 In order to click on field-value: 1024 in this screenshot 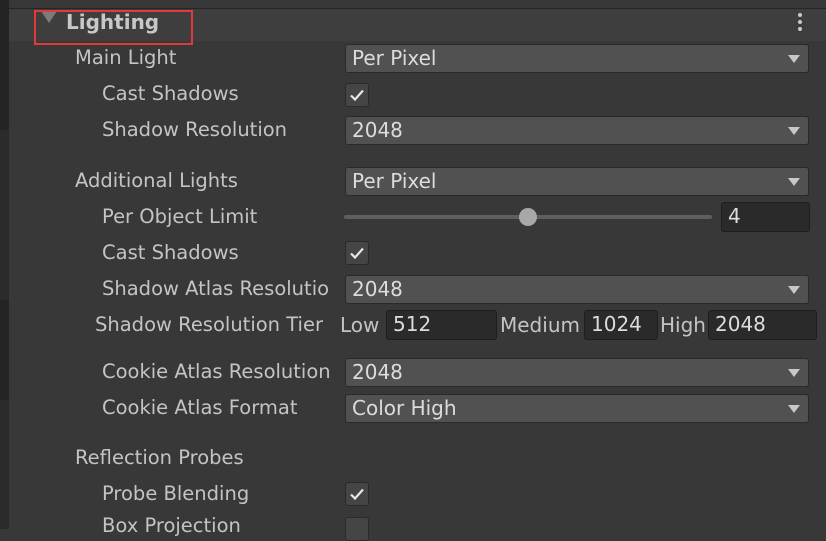, I will do `click(616, 324)`.